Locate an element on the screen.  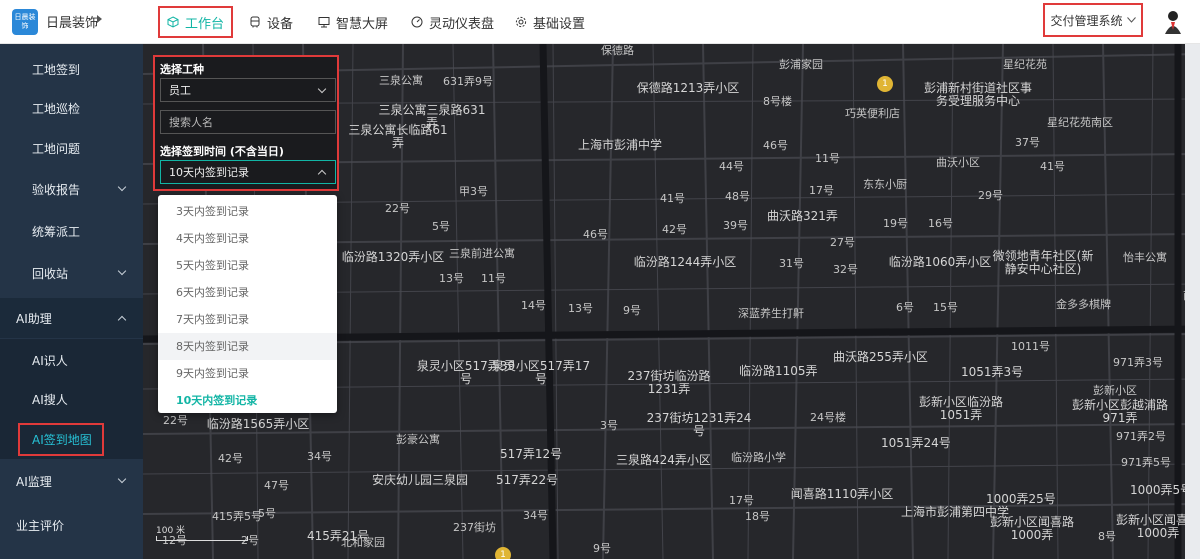
nav-smart-screen: 智慧大屏 is located at coordinates (353, 22).